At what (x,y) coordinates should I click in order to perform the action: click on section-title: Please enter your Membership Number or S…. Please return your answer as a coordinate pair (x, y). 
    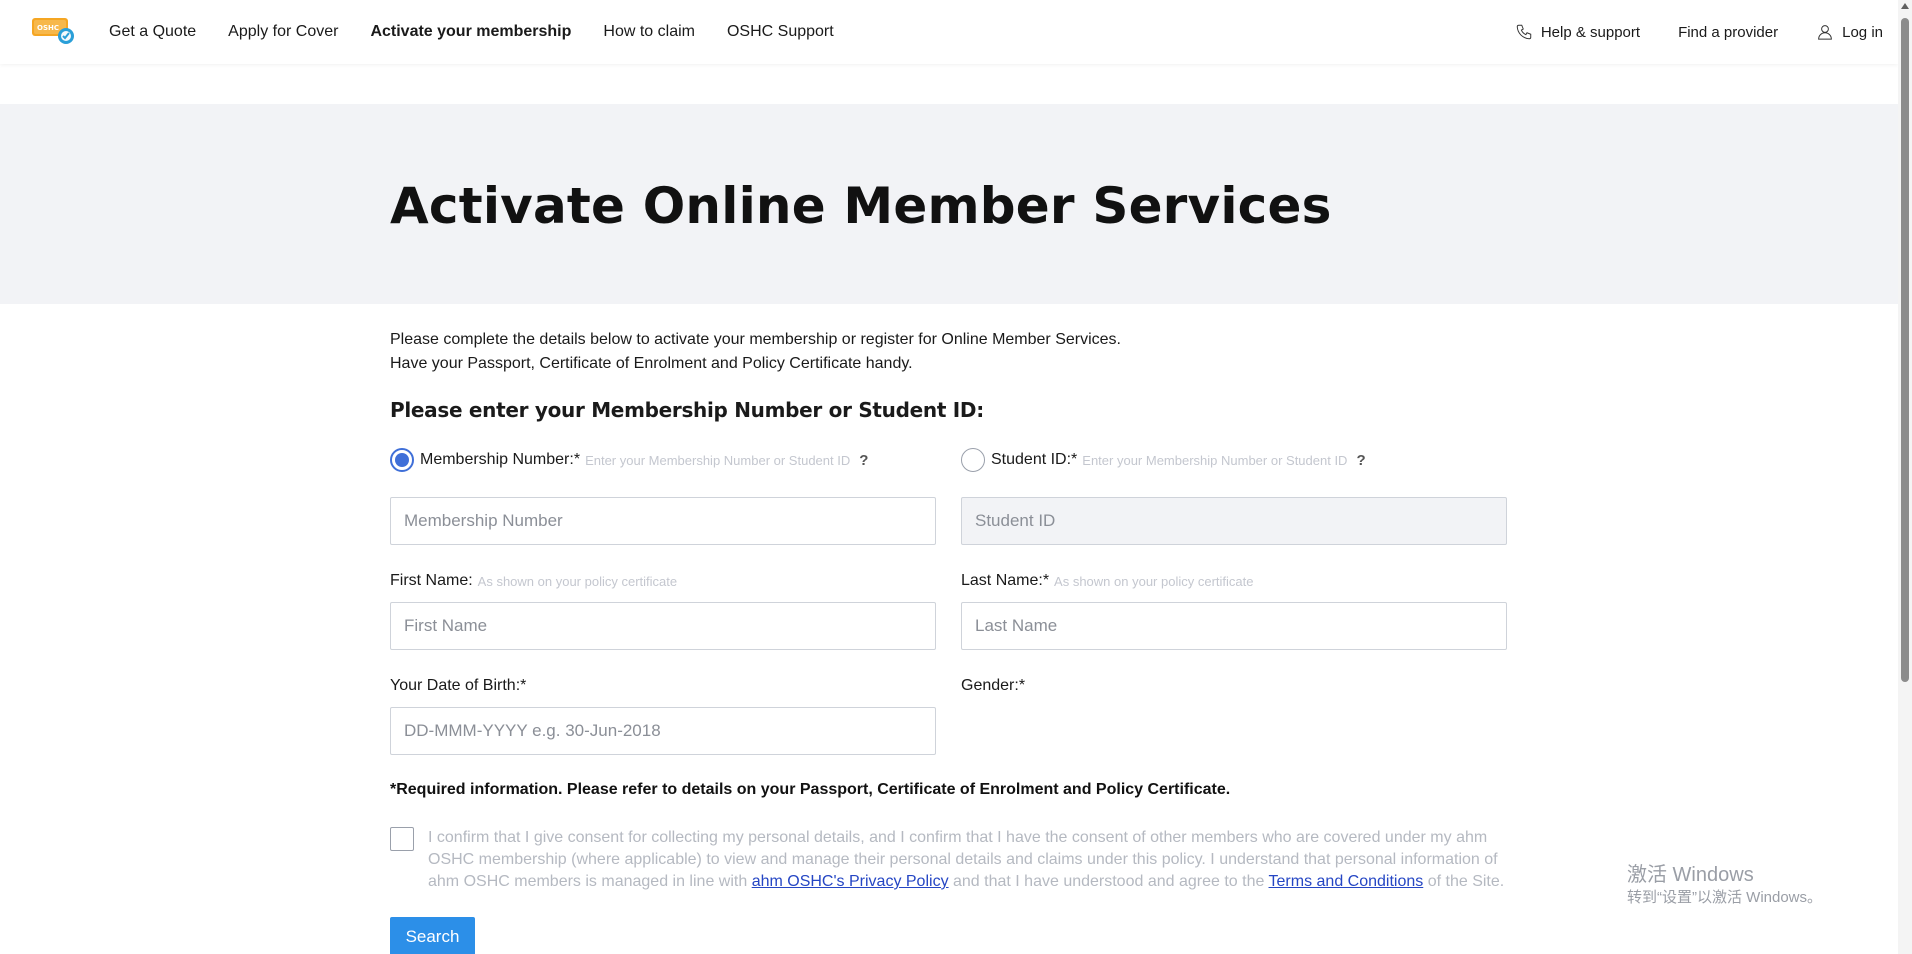
    Looking at the image, I should click on (687, 410).